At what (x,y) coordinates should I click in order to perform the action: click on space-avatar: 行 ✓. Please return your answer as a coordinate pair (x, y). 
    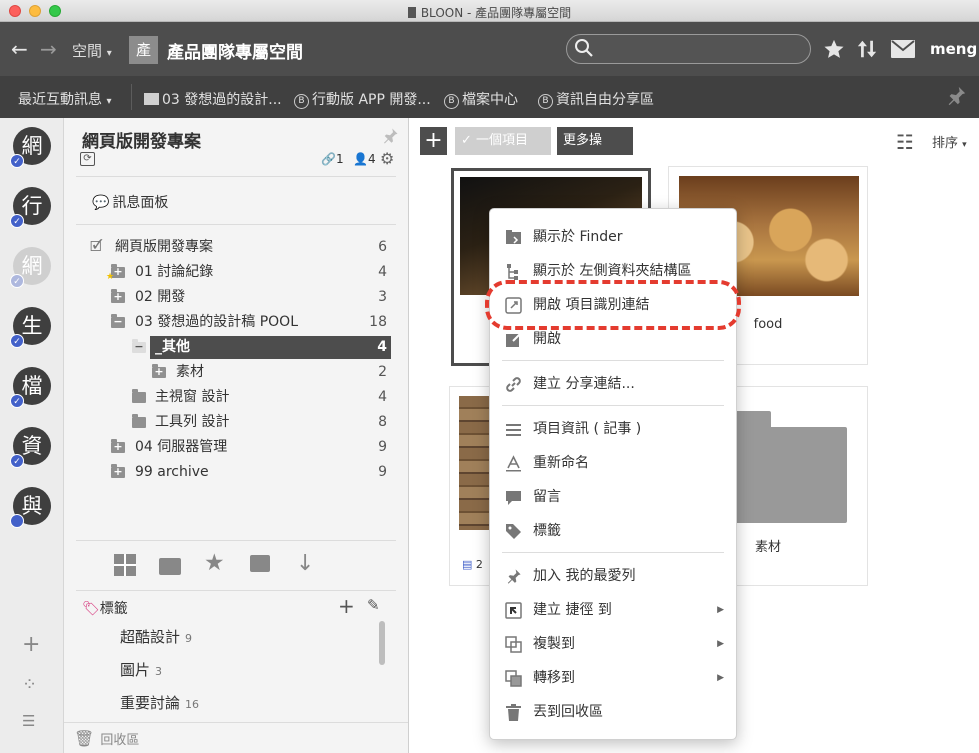
    Looking at the image, I should click on (30, 207).